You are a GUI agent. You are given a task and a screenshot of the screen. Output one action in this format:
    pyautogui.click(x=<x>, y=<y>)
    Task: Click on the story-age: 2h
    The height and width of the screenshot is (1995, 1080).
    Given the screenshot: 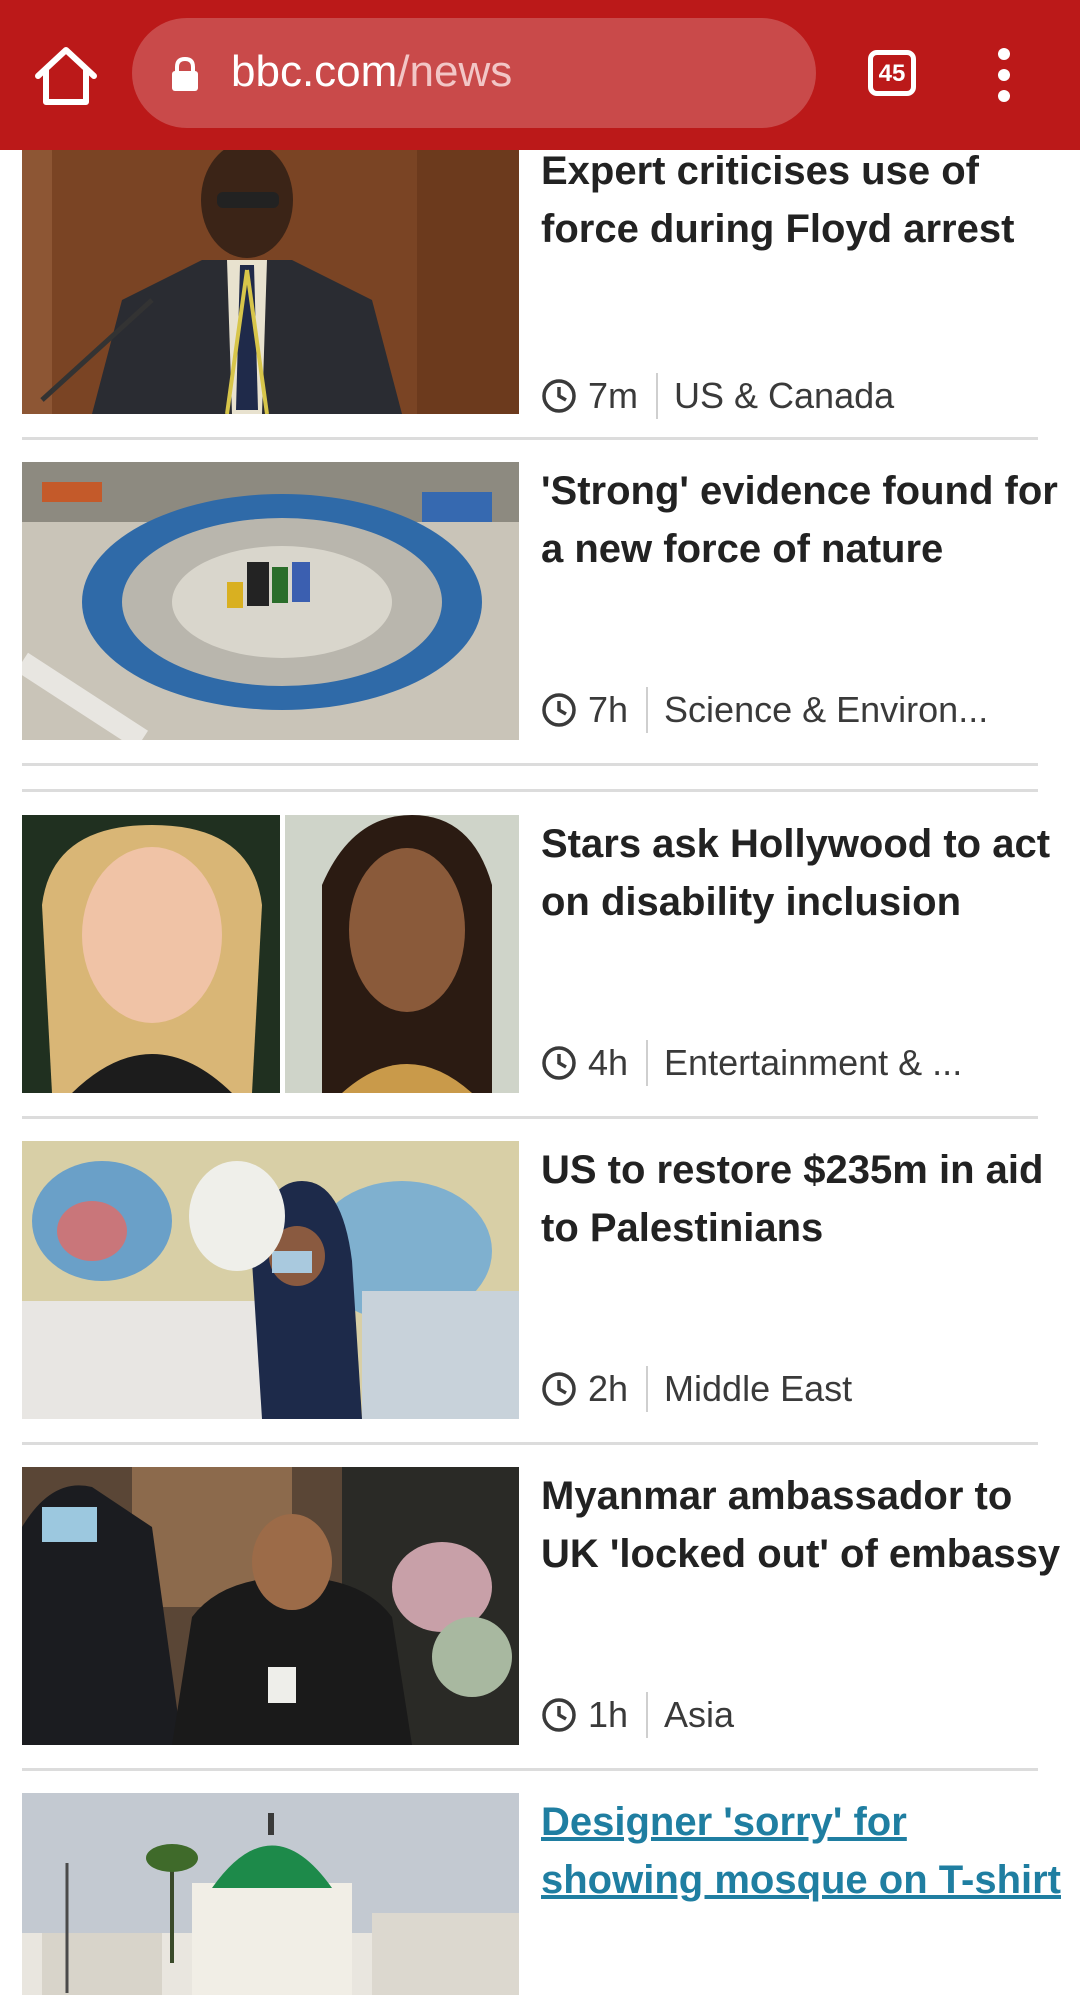 What is the action you would take?
    pyautogui.click(x=608, y=1388)
    